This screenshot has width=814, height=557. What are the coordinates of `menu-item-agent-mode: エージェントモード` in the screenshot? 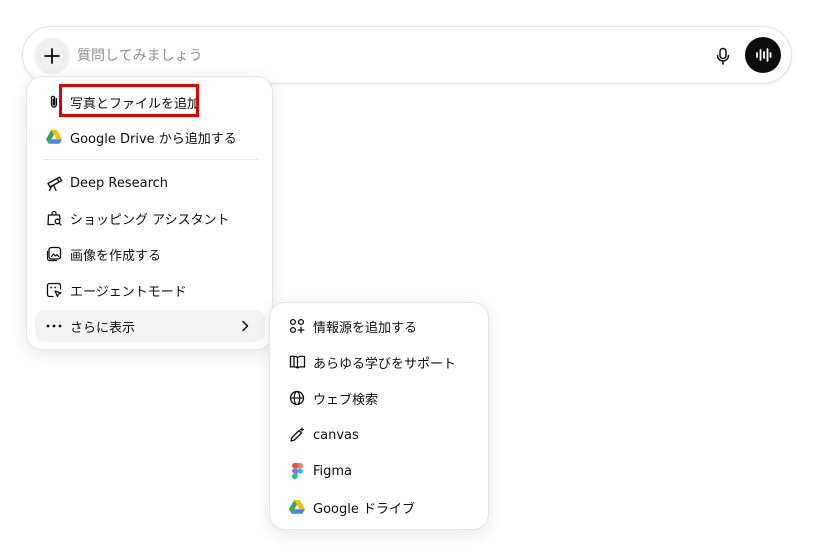 It's located at (150, 290).